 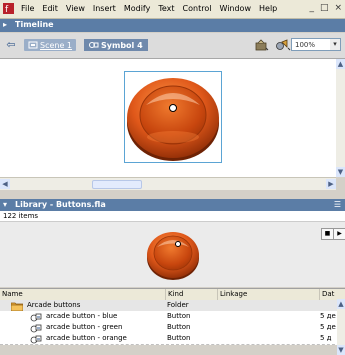 What do you see at coordinates (173, 117) in the screenshot?
I see `arcade-button-graphic` at bounding box center [173, 117].